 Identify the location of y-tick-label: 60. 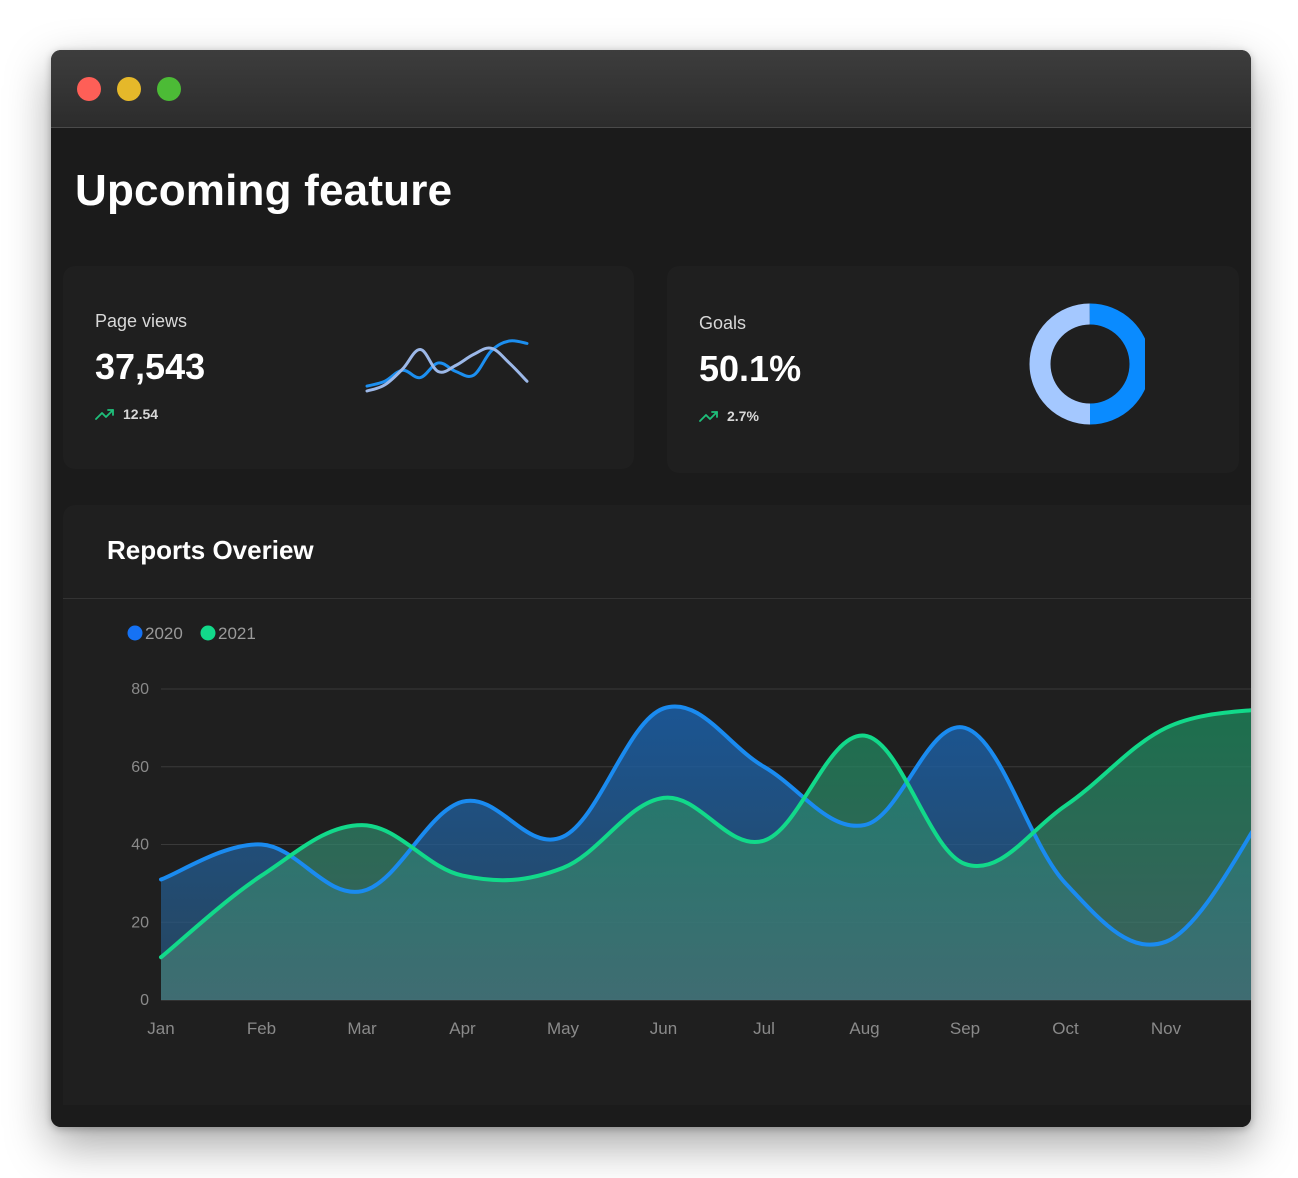
(140, 767).